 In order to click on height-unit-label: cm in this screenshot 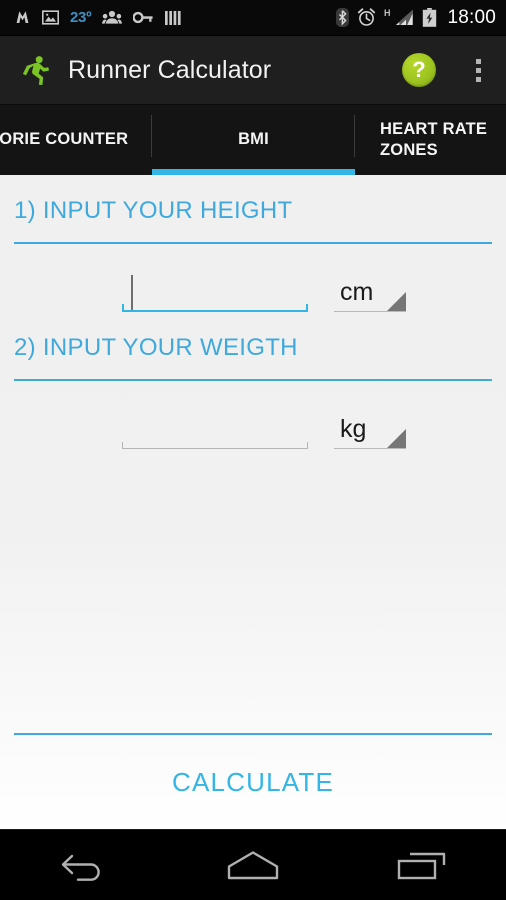, I will do `click(357, 292)`.